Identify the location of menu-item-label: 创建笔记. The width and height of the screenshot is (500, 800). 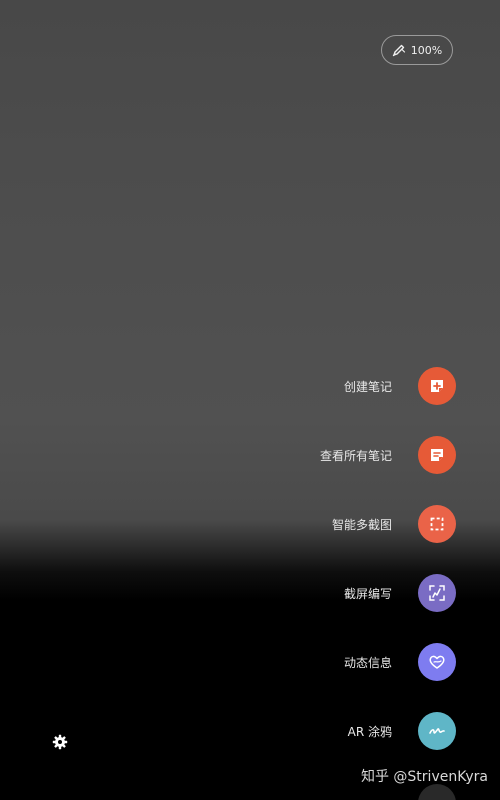
(367, 386).